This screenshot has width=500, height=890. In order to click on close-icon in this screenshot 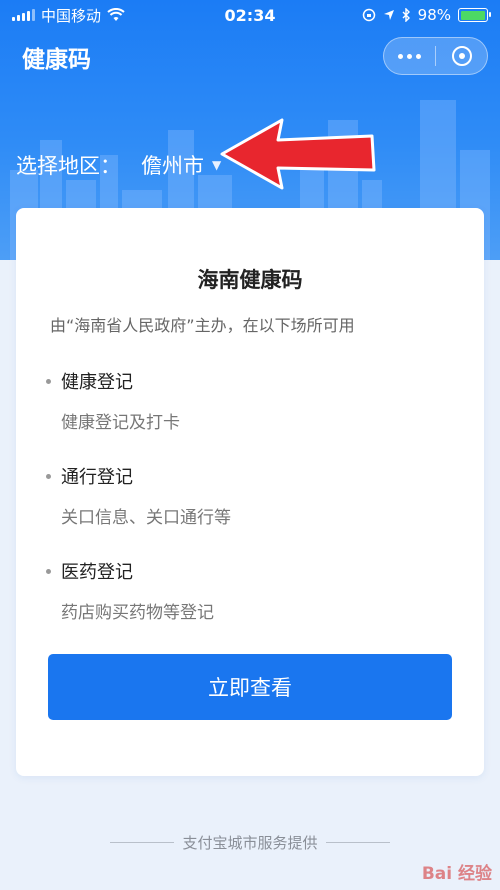, I will do `click(461, 56)`.